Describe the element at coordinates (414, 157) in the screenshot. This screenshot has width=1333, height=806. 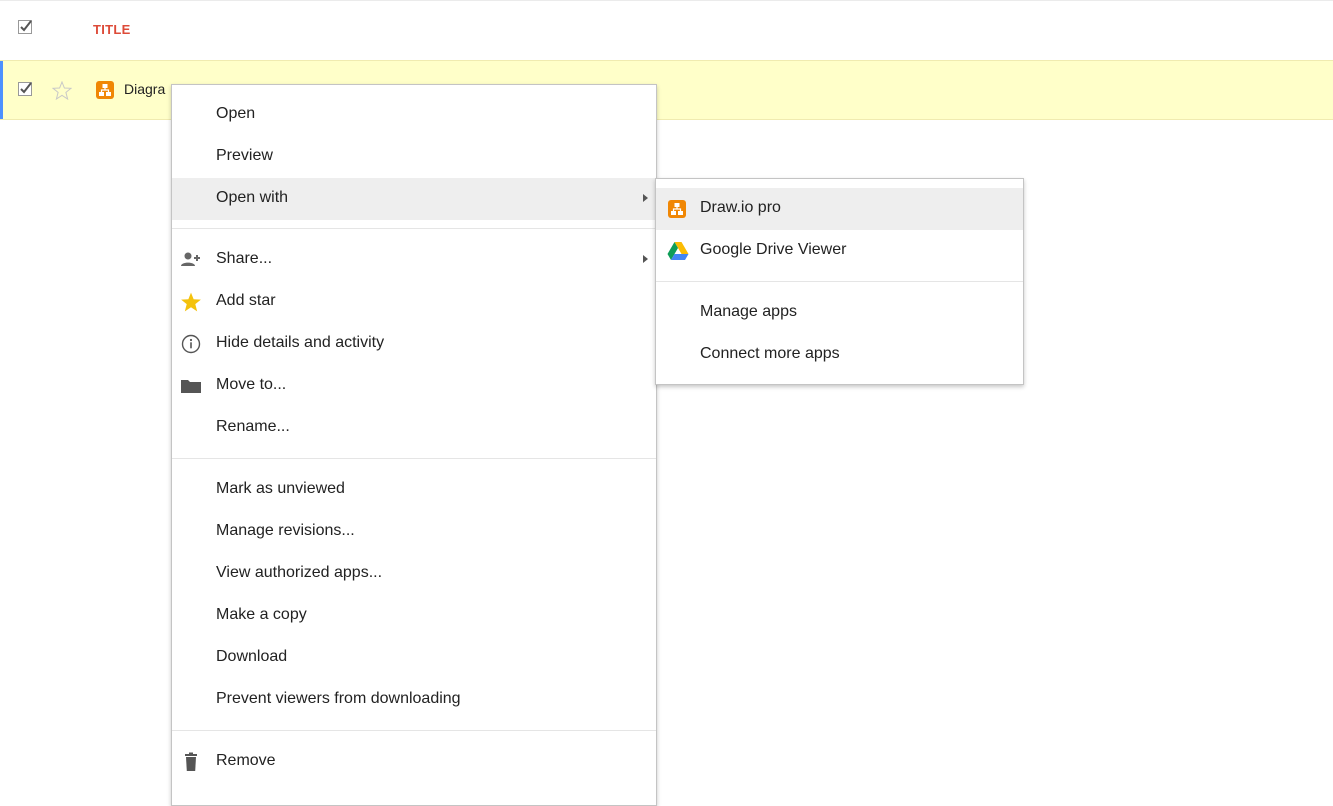
I see `menu-item-preview: Preview` at that location.